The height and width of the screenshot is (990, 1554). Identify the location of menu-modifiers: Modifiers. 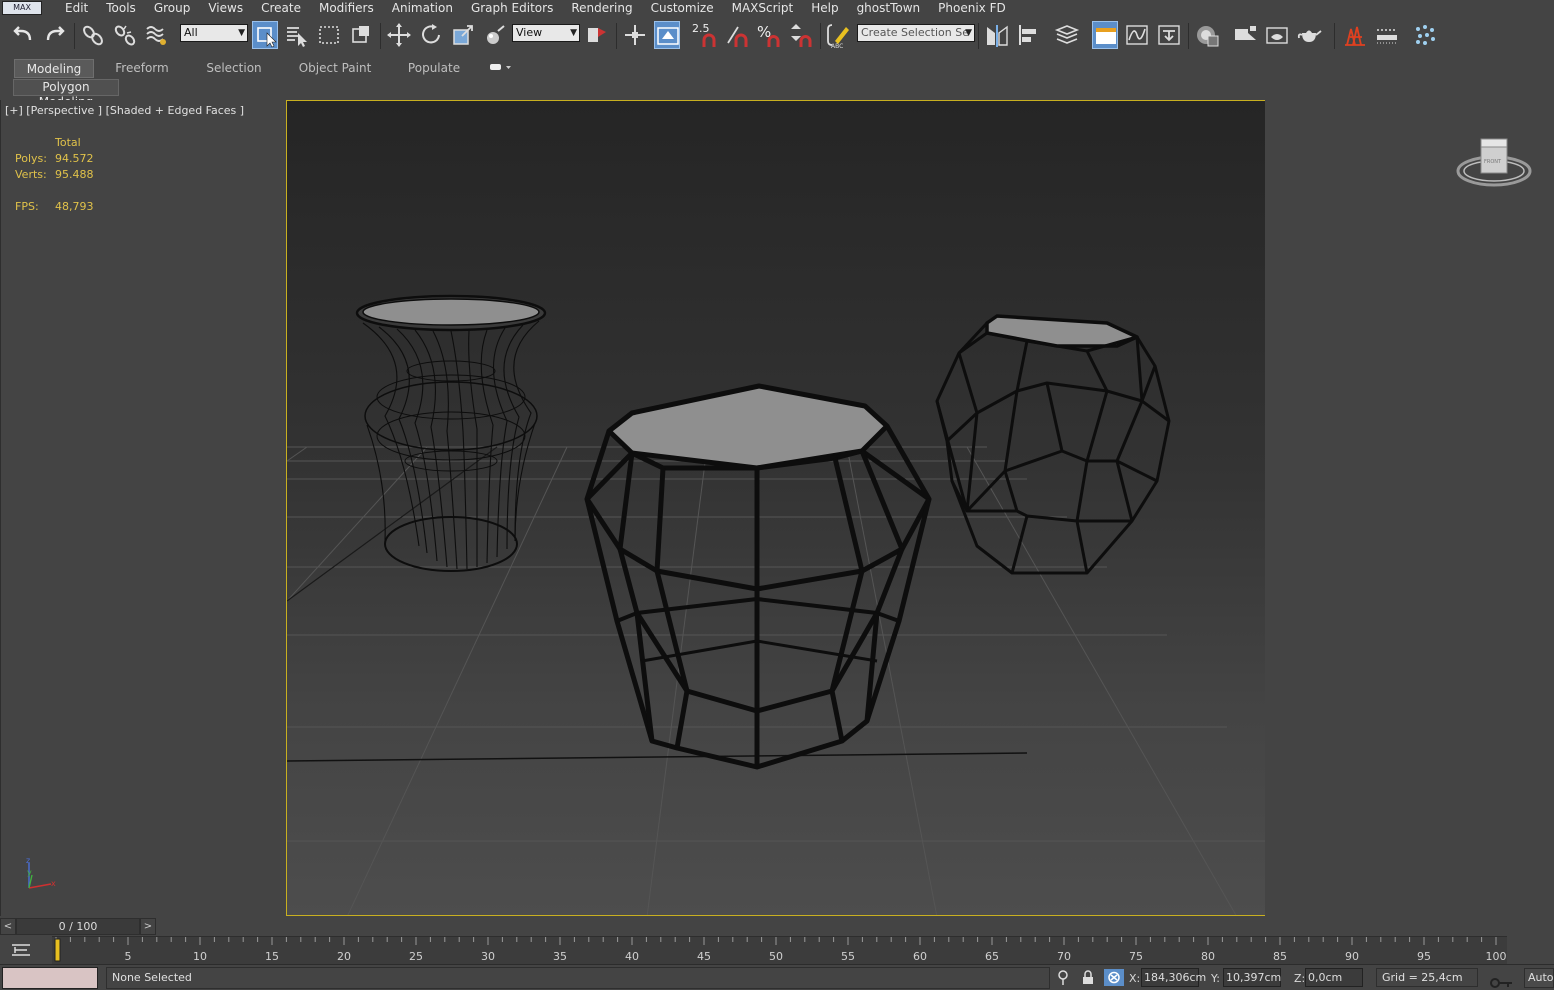
(346, 8).